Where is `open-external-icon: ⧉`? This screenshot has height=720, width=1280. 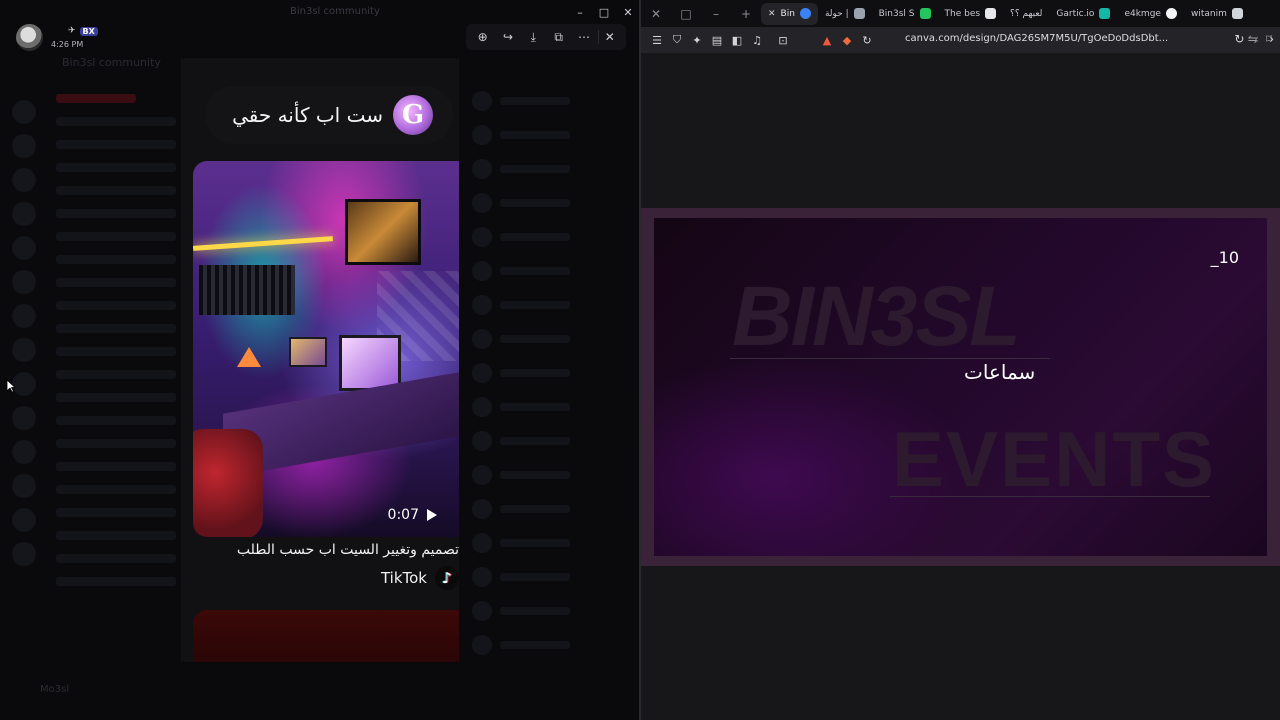
open-external-icon: ⧉ is located at coordinates (559, 37).